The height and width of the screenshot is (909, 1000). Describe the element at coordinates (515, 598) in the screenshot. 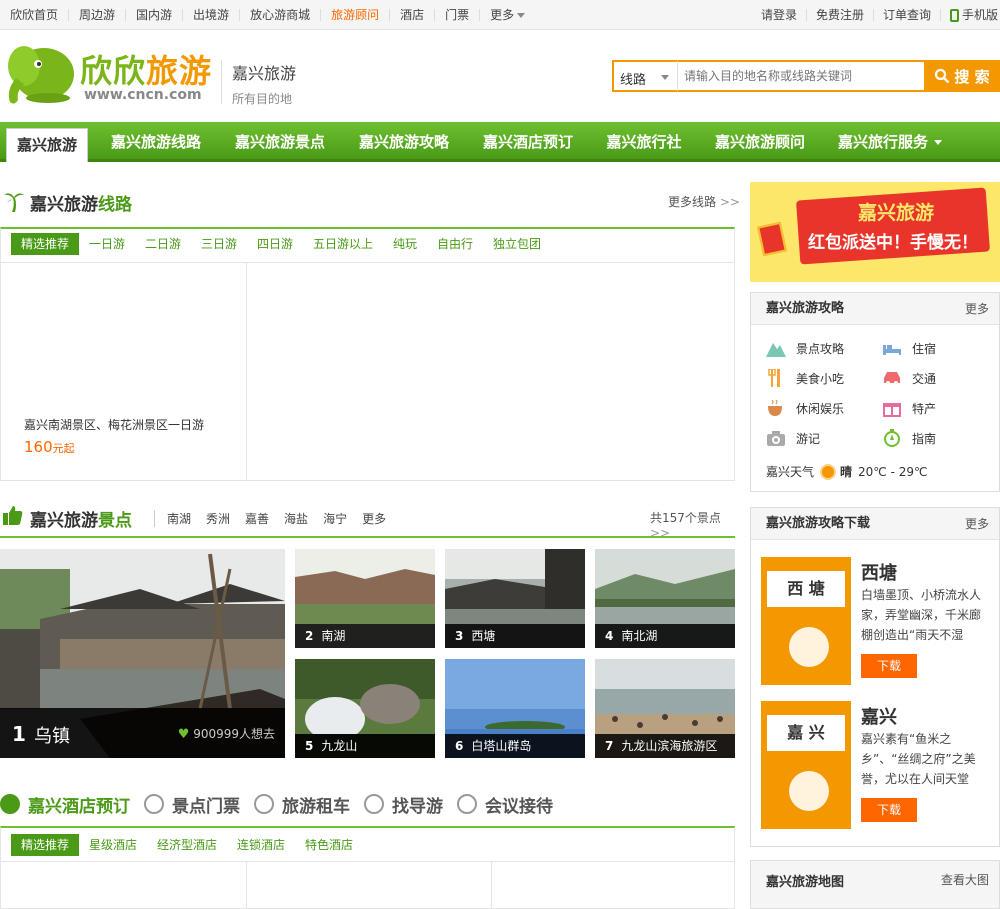

I see `scenic-item-xitang: 3 西塘` at that location.